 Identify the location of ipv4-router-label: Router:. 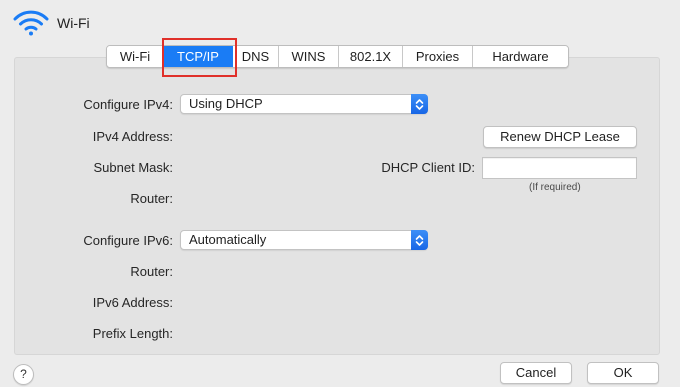
(151, 198).